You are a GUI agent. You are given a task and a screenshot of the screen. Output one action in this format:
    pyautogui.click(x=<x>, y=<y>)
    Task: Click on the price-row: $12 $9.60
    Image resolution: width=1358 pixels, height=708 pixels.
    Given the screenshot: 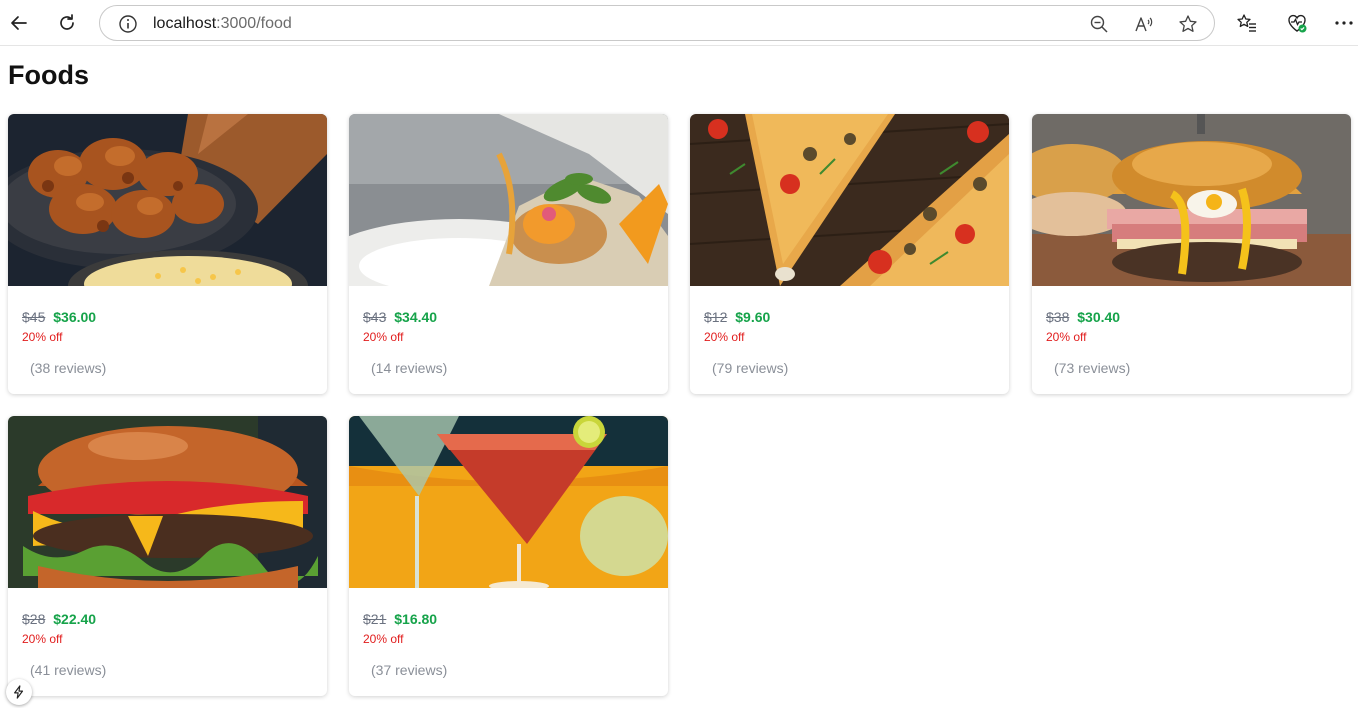 What is the action you would take?
    pyautogui.click(x=737, y=317)
    